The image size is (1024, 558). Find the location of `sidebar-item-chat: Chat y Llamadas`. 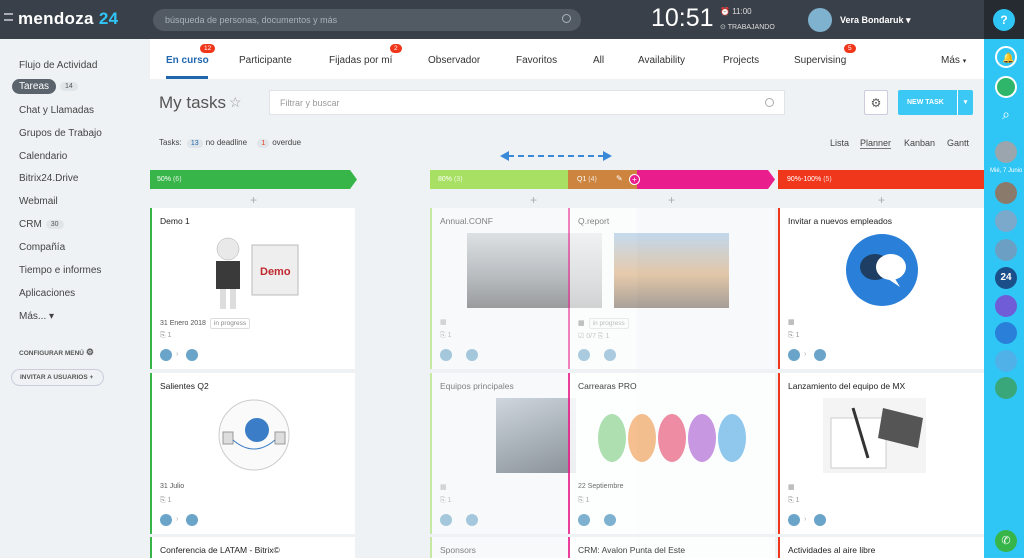

sidebar-item-chat: Chat y Llamadas is located at coordinates (56, 110).